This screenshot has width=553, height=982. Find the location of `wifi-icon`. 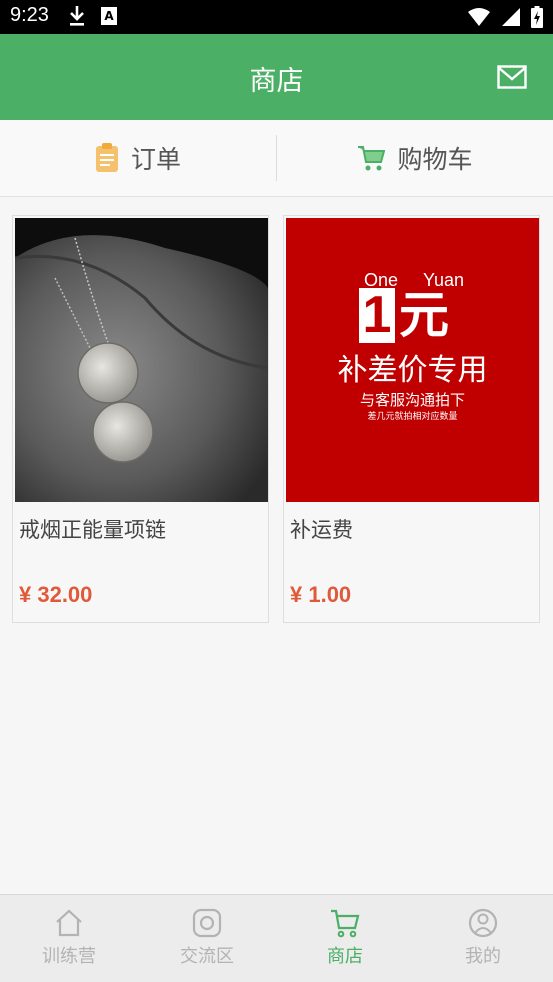

wifi-icon is located at coordinates (479, 17).